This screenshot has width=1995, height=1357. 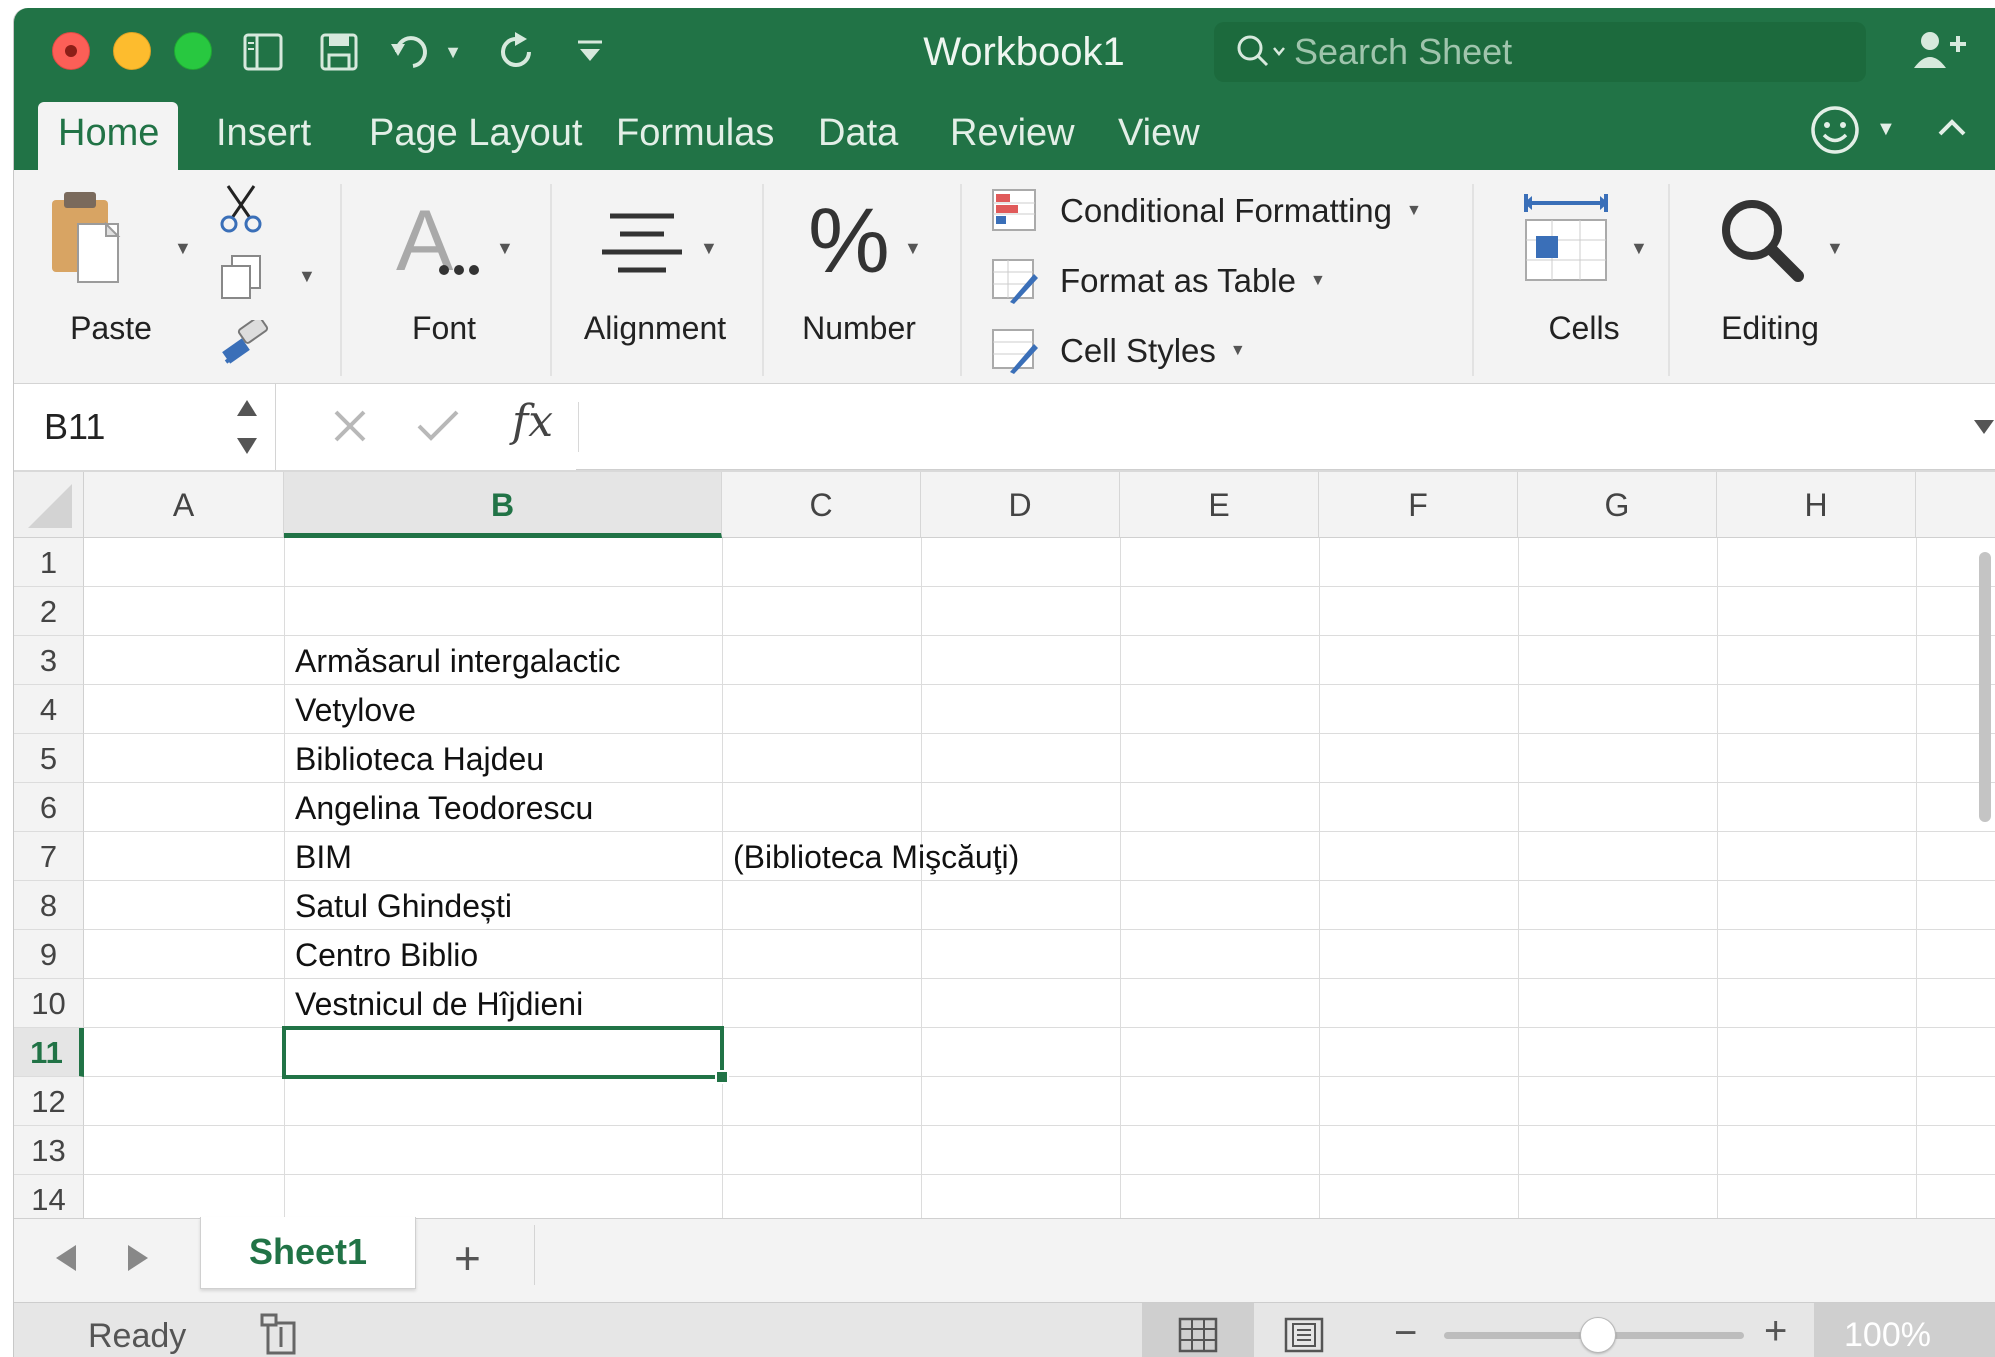 I want to click on column-header-b: B, so click(x=503, y=505).